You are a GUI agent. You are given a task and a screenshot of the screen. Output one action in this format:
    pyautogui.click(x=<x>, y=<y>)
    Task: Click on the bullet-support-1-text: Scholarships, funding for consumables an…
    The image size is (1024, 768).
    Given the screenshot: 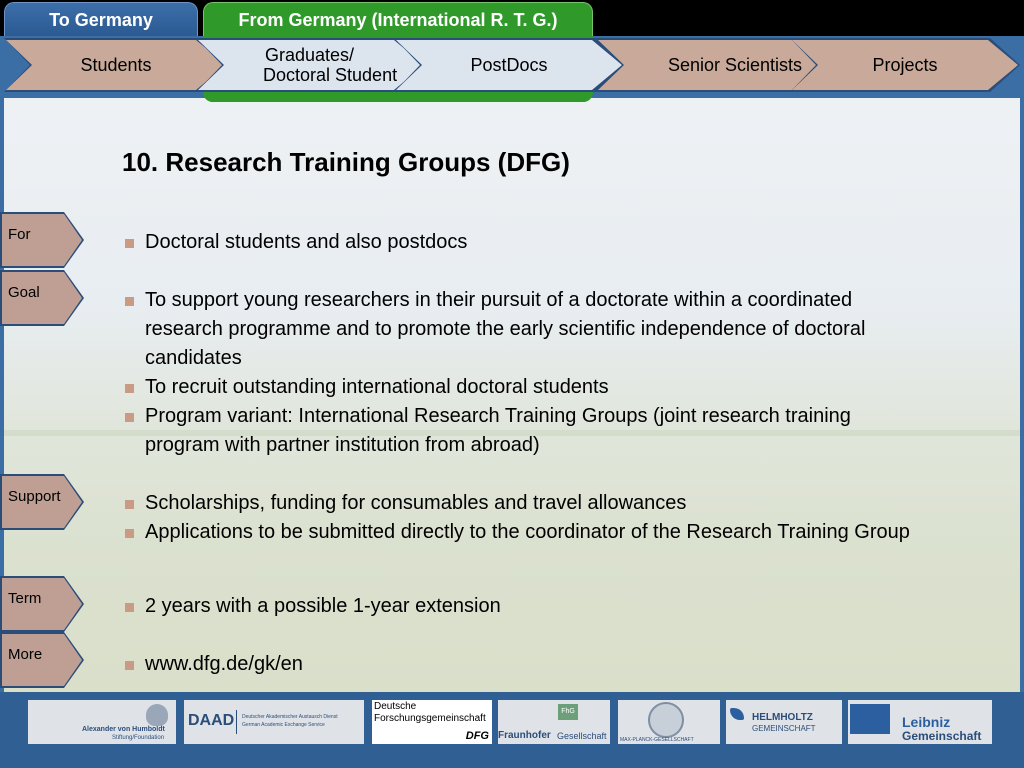 What is the action you would take?
    pyautogui.click(x=416, y=503)
    